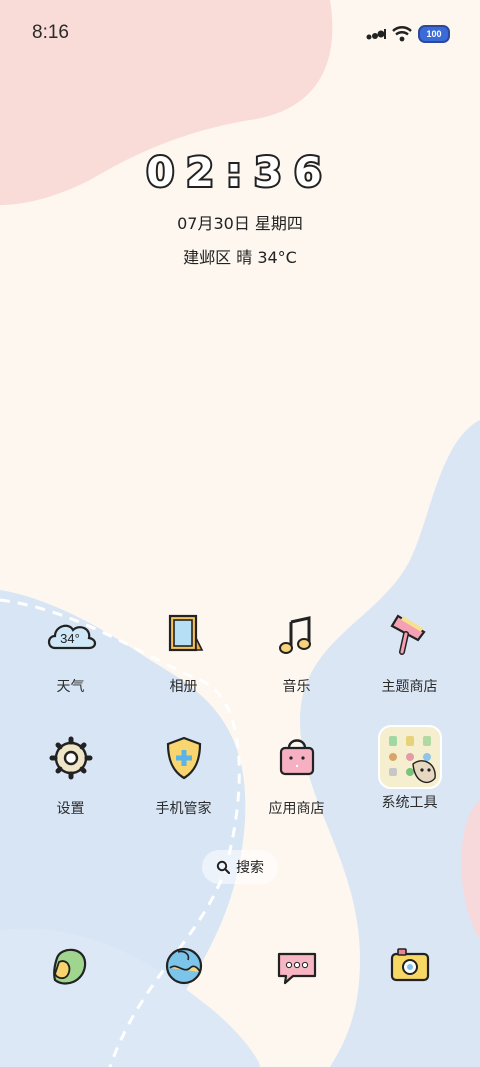 This screenshot has height=1067, width=480. What do you see at coordinates (434, 34) in the screenshot?
I see `battery-icon: 100` at bounding box center [434, 34].